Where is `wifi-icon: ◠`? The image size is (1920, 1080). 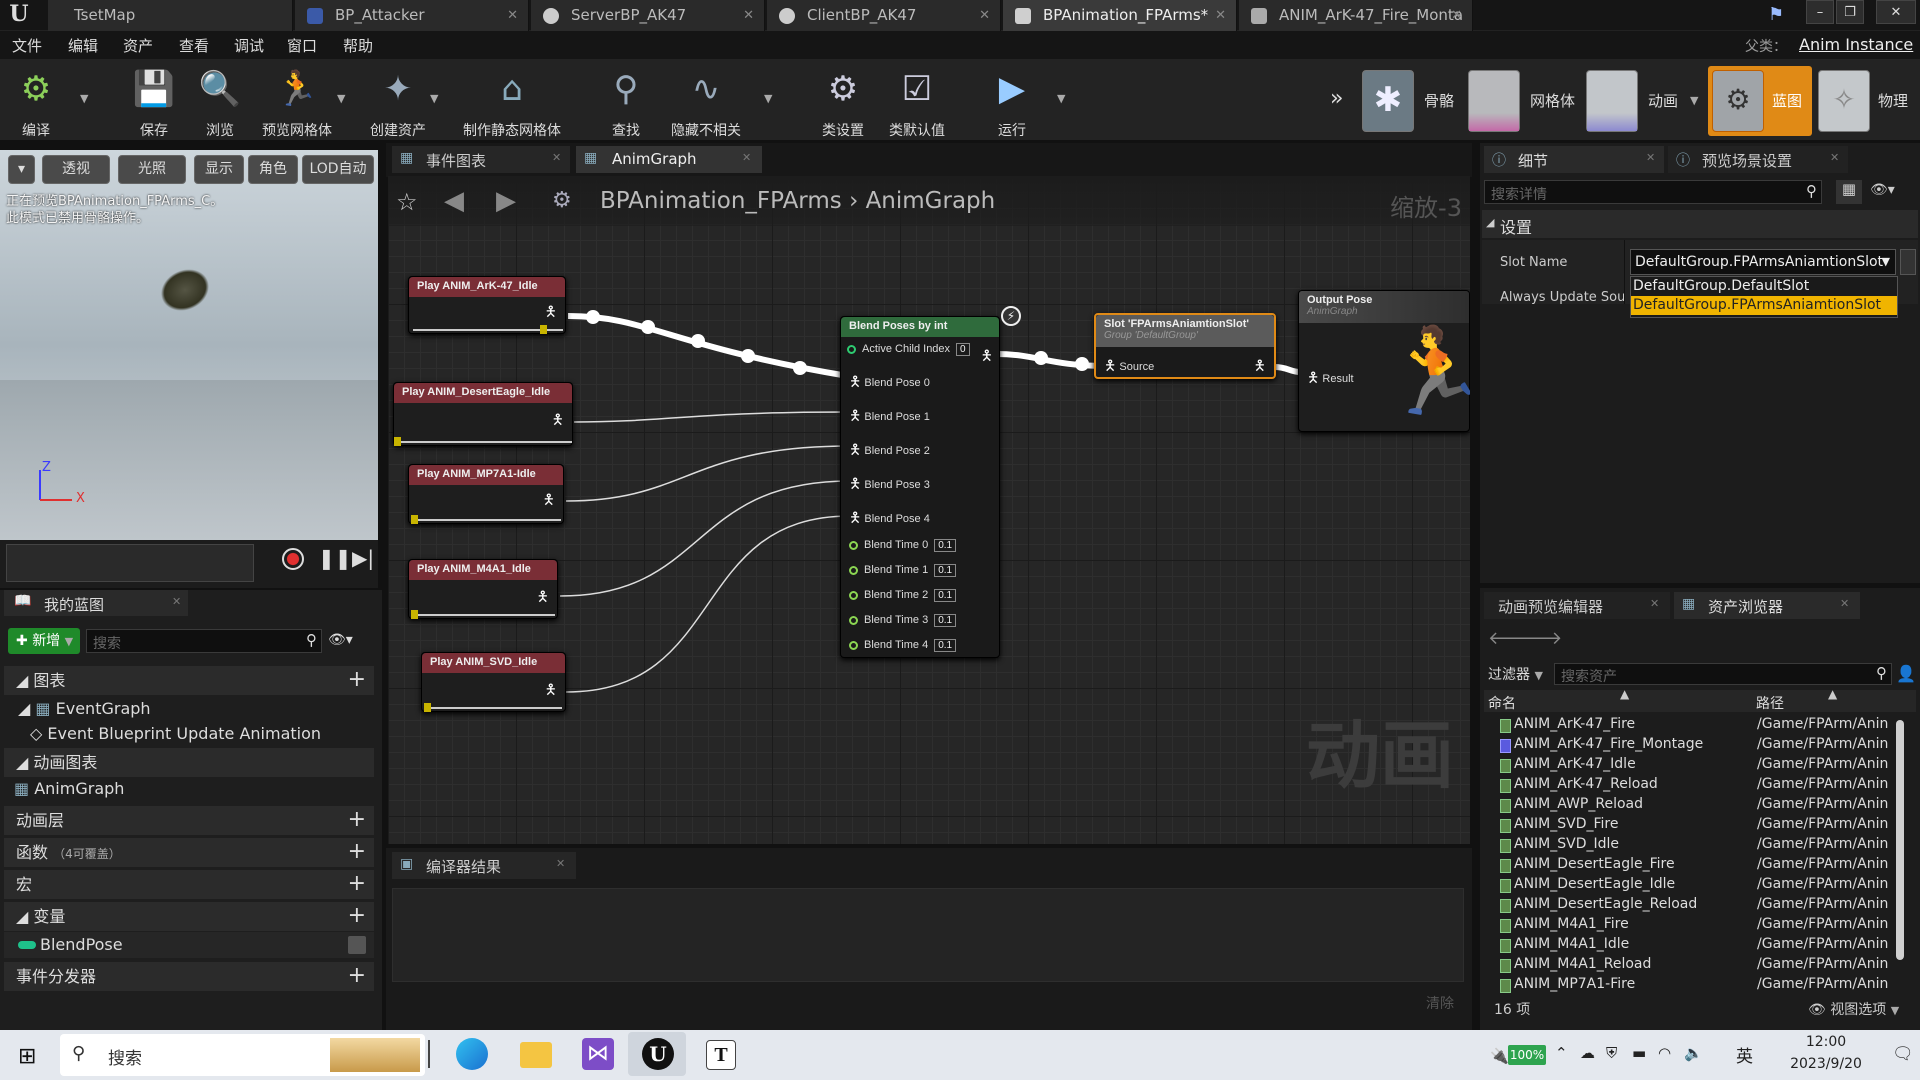 wifi-icon: ◠ is located at coordinates (1664, 1053).